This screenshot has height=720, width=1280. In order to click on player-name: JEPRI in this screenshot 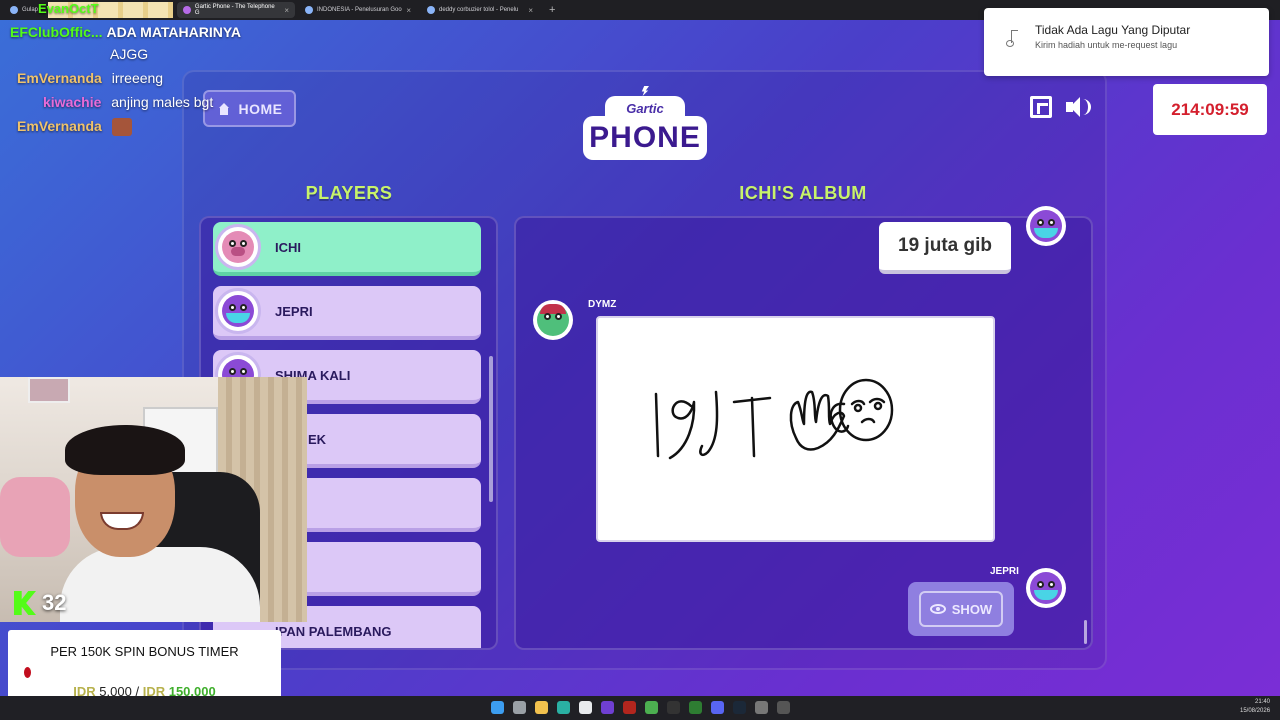, I will do `click(294, 311)`.